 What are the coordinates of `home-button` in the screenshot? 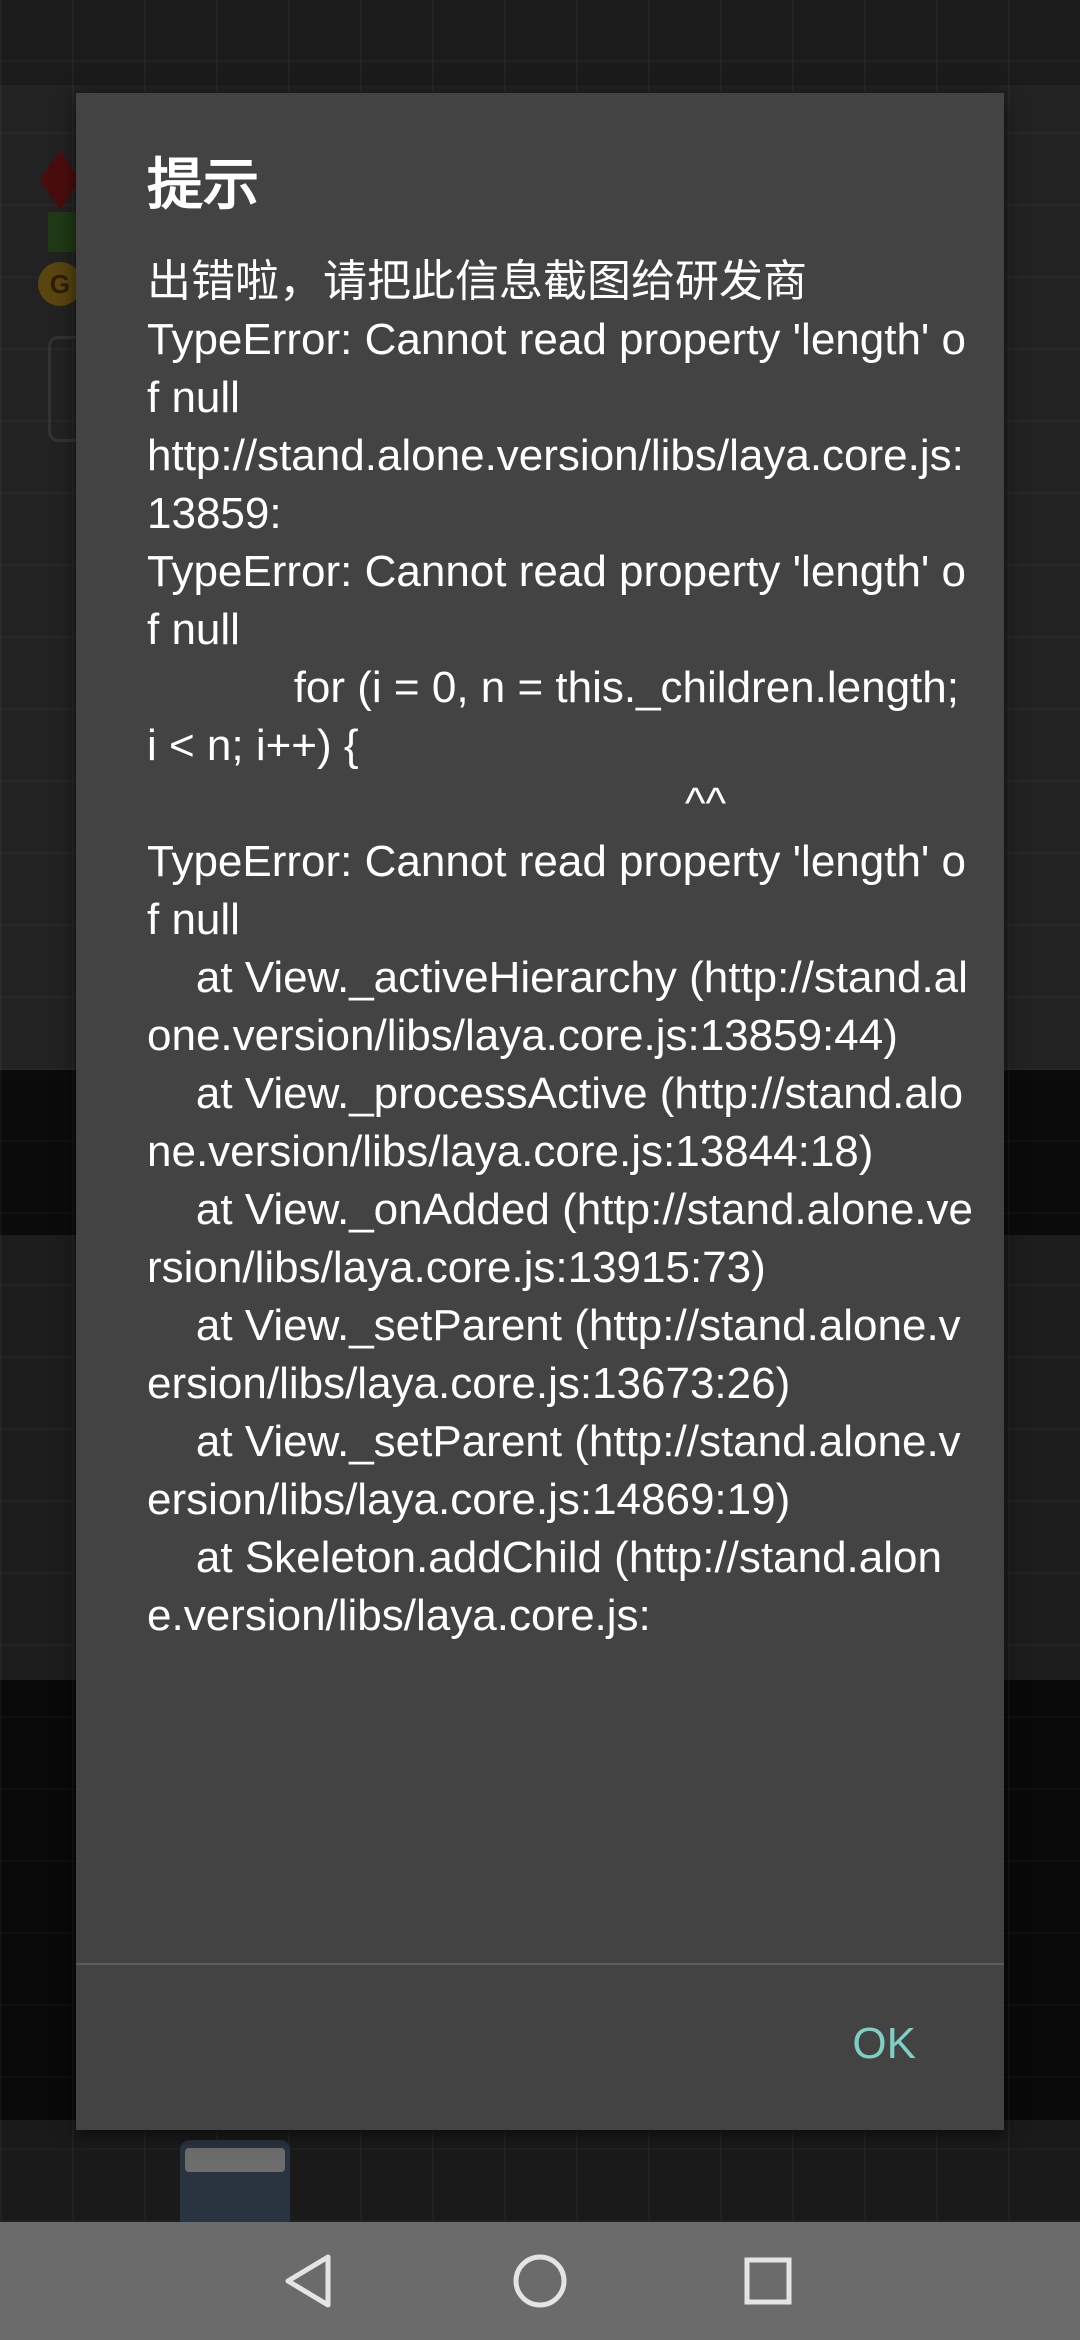 It's located at (540, 2281).